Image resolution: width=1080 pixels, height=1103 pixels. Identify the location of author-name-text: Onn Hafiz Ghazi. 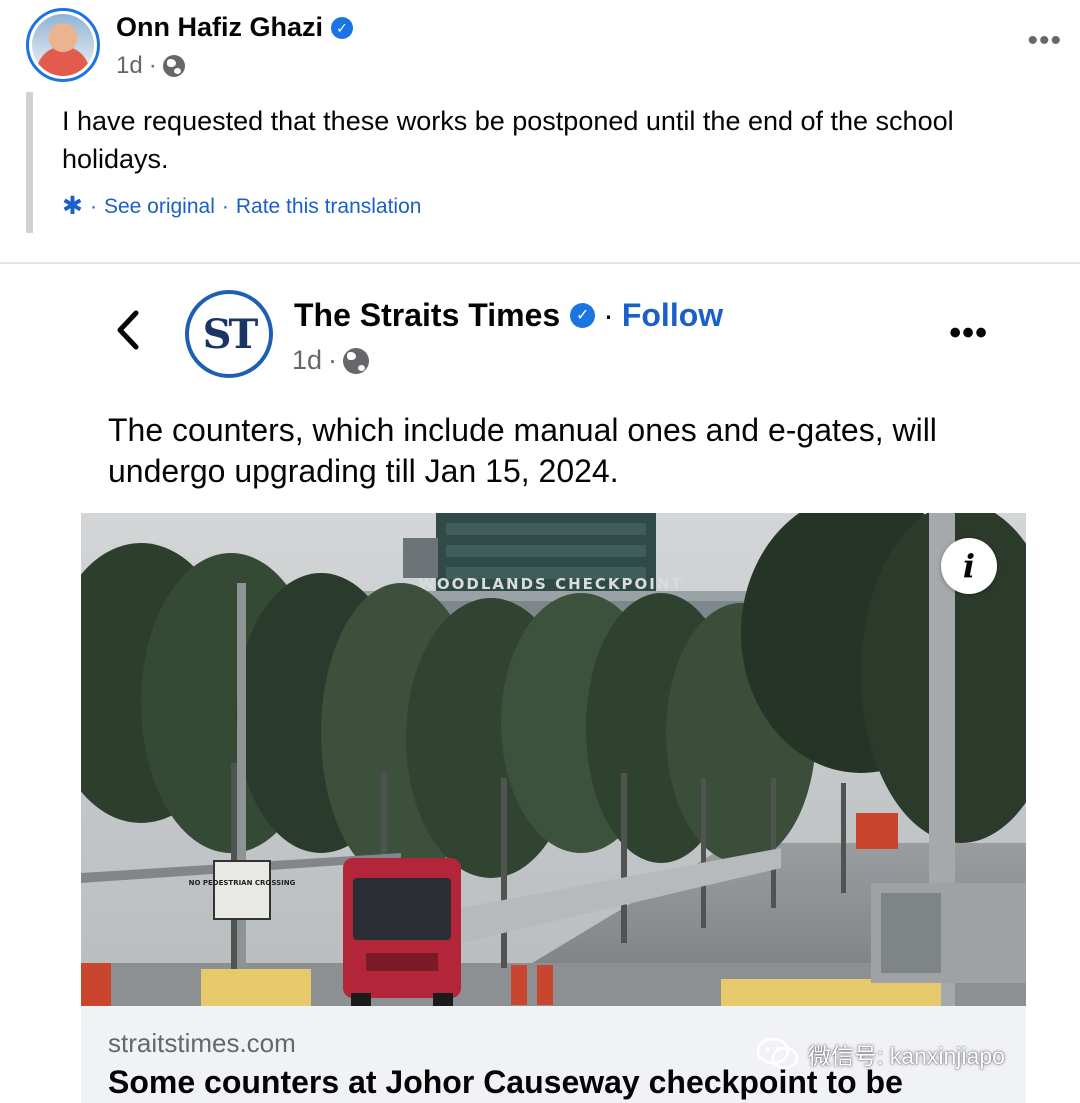
(219, 27).